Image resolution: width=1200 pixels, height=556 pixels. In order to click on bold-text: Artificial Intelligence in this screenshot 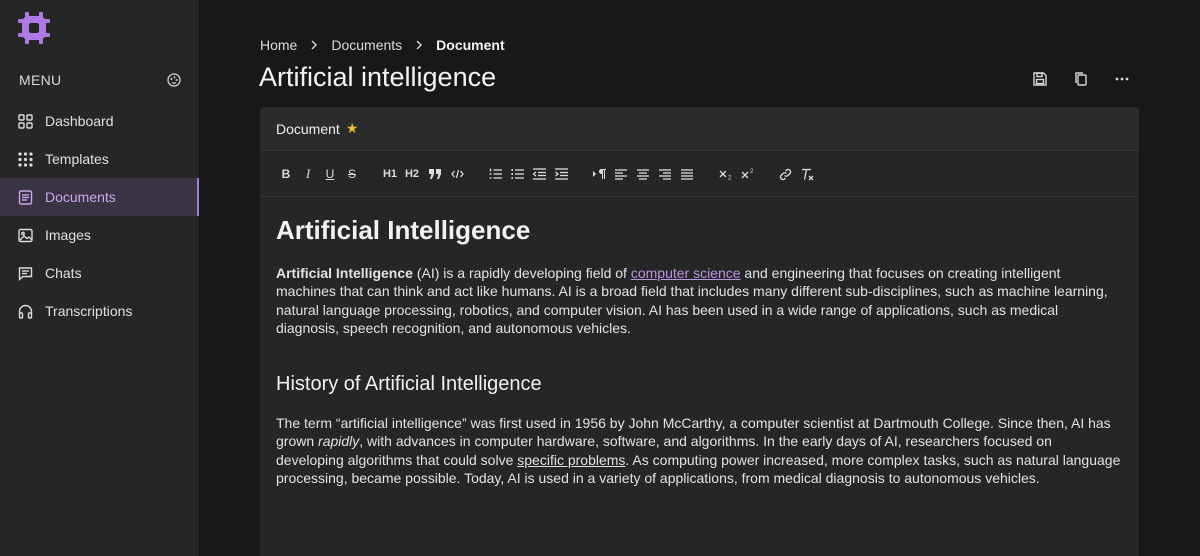, I will do `click(344, 273)`.